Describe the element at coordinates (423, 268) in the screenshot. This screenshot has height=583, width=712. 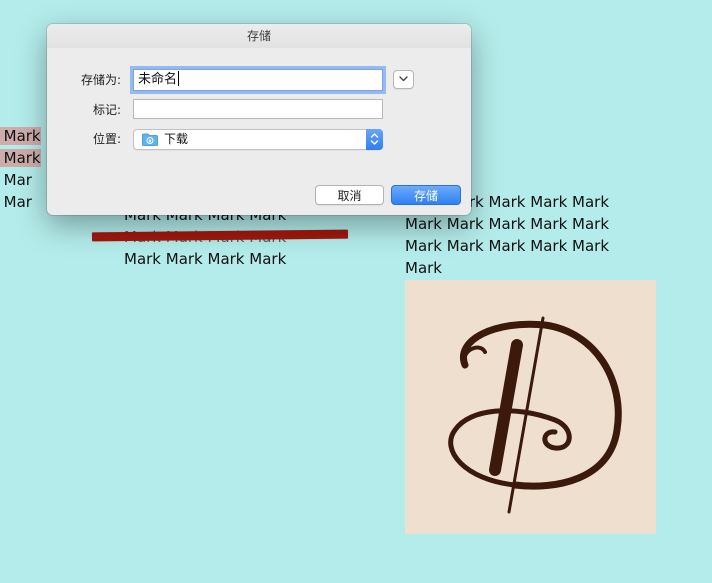
I see `right-line-4: Mark` at that location.